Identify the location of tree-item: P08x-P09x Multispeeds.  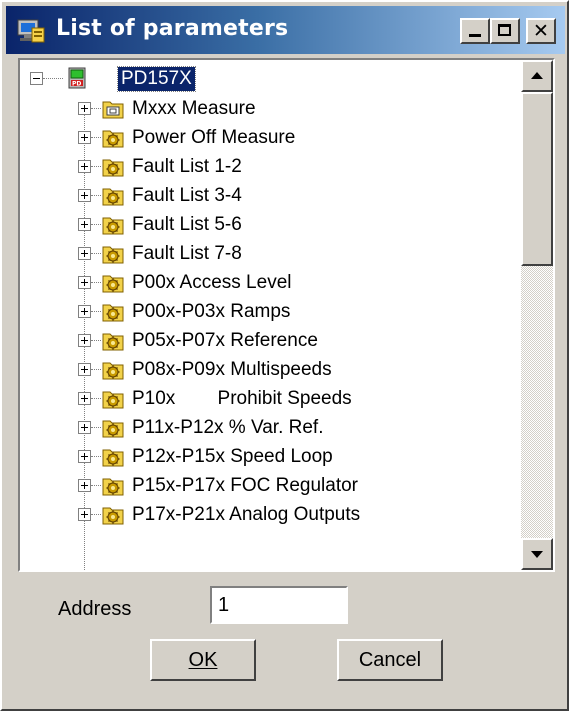
(270, 370).